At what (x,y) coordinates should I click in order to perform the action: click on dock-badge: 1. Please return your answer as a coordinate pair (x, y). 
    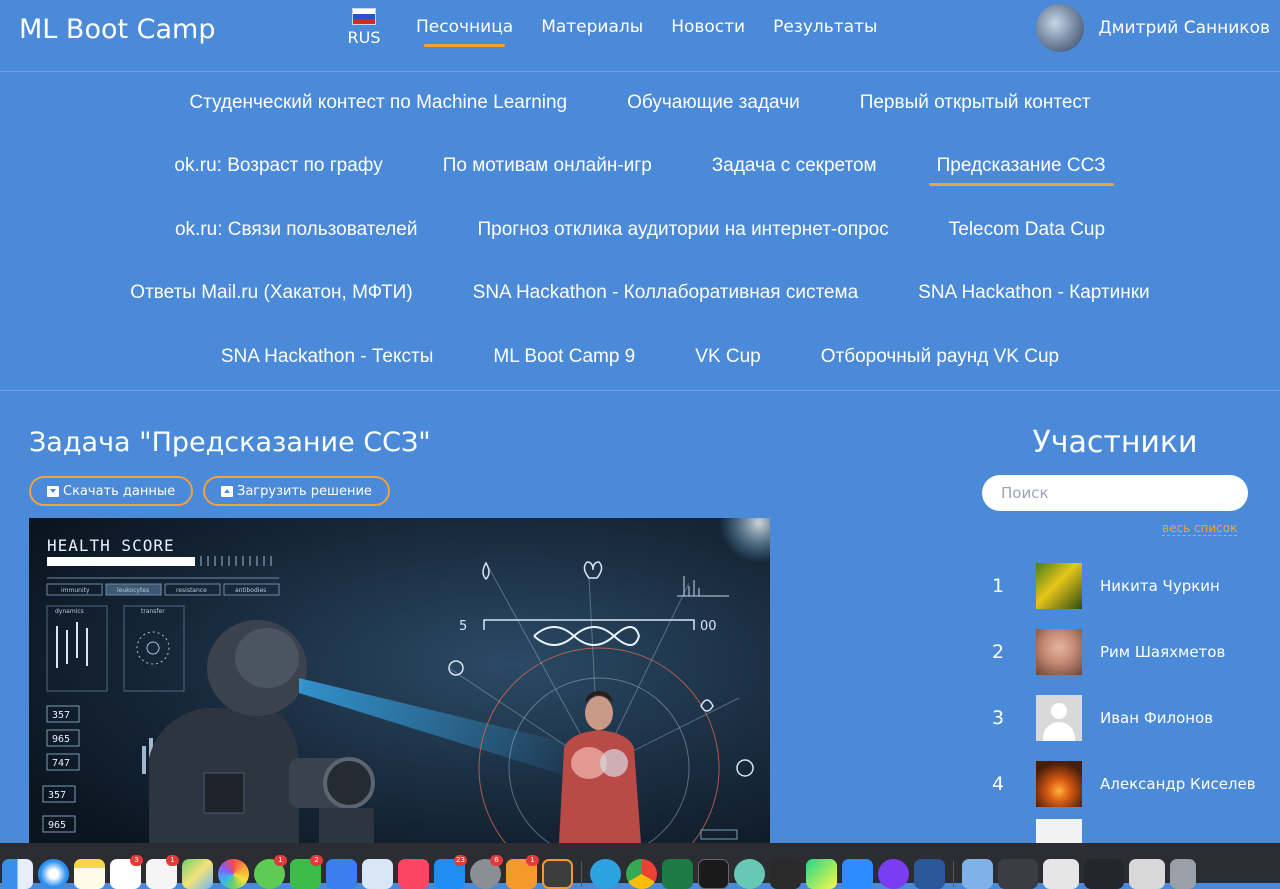
    Looking at the image, I should click on (172, 860).